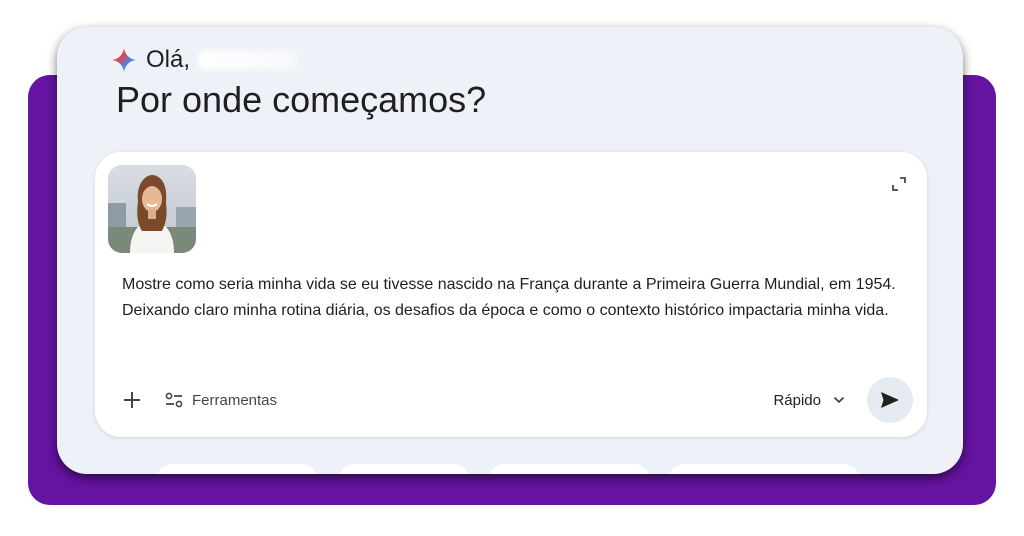 This screenshot has width=1024, height=536. I want to click on tools-button: Ferramentas, so click(221, 400).